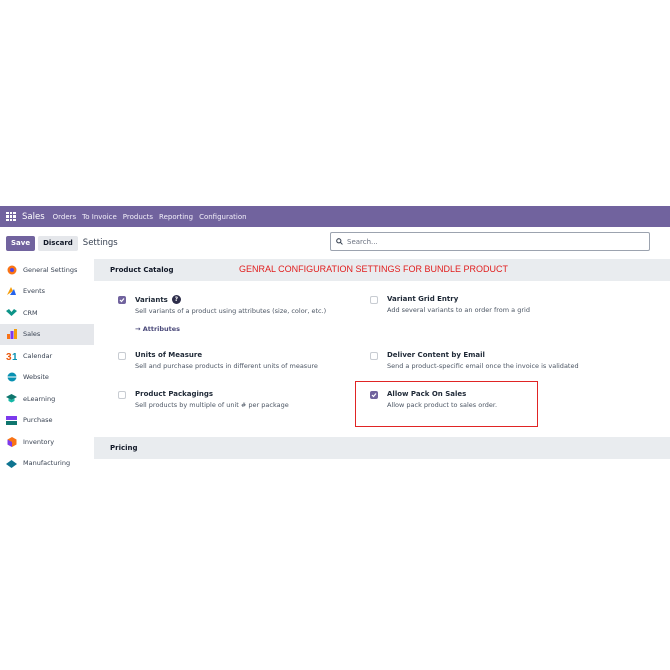  What do you see at coordinates (151, 299) in the screenshot?
I see `setting-title: Variants` at bounding box center [151, 299].